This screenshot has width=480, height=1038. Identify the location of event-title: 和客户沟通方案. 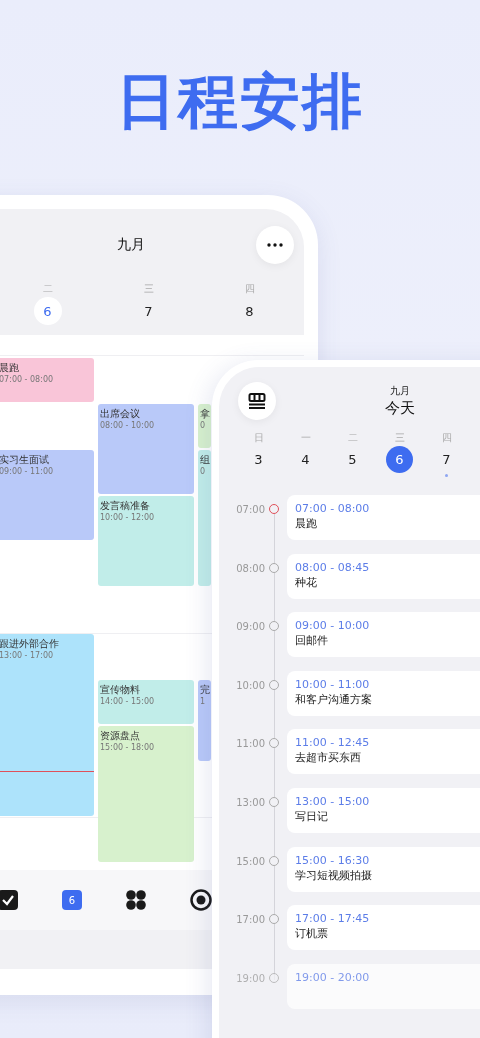
(334, 699).